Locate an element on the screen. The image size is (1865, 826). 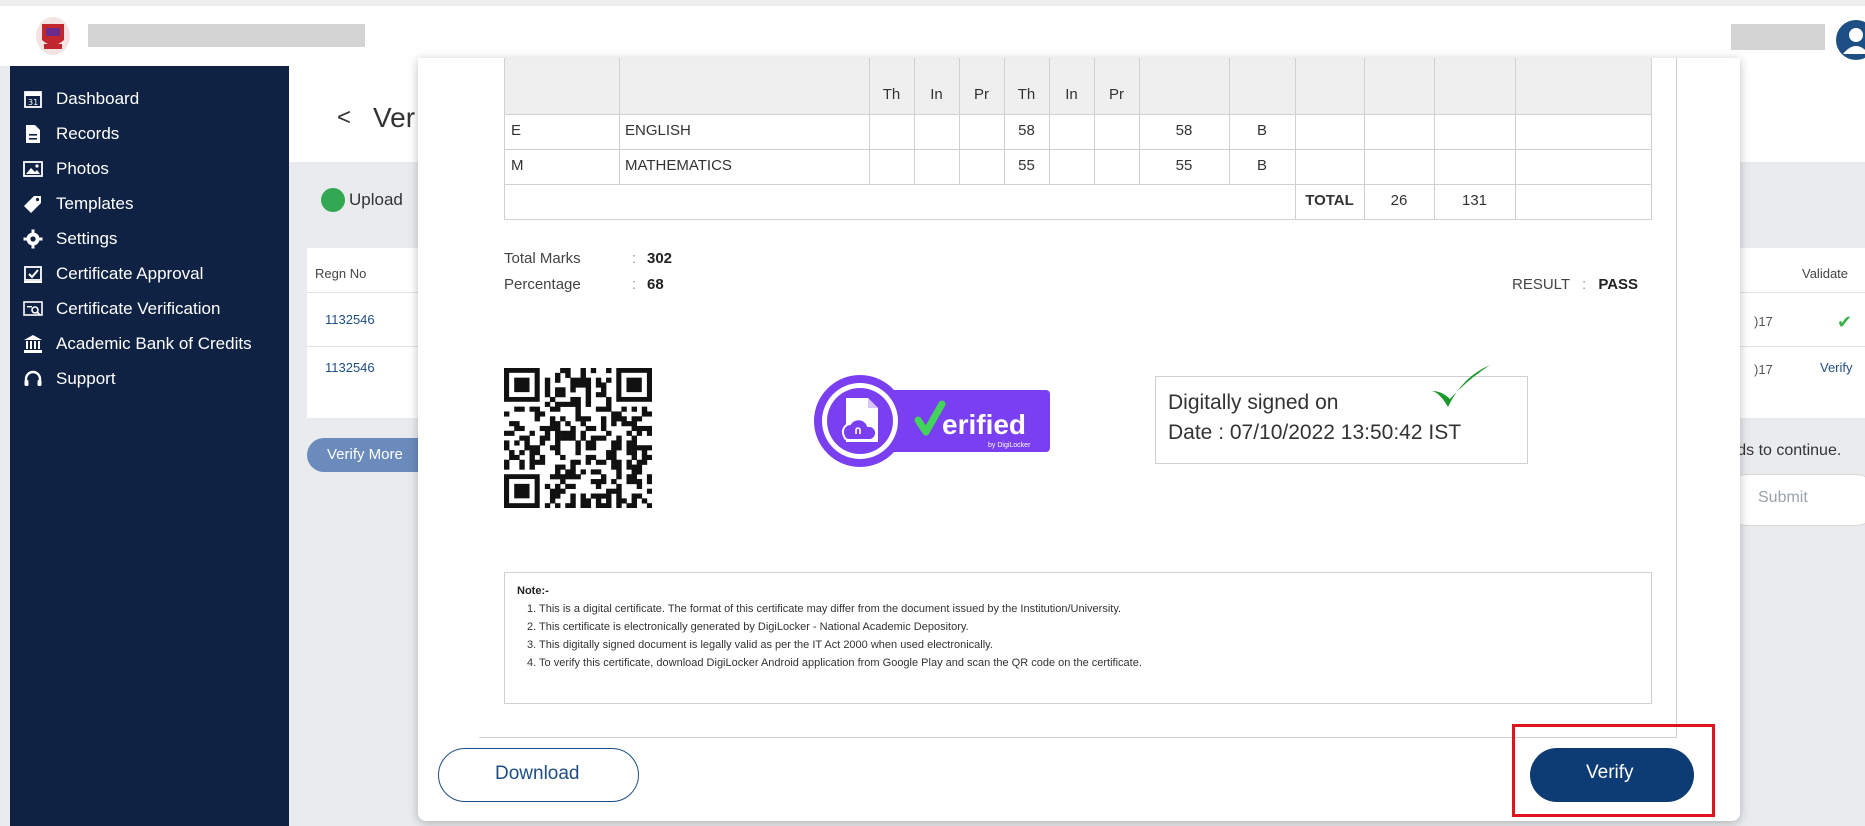
sidebar-item-label: Academic Bank of Credits is located at coordinates (154, 343).